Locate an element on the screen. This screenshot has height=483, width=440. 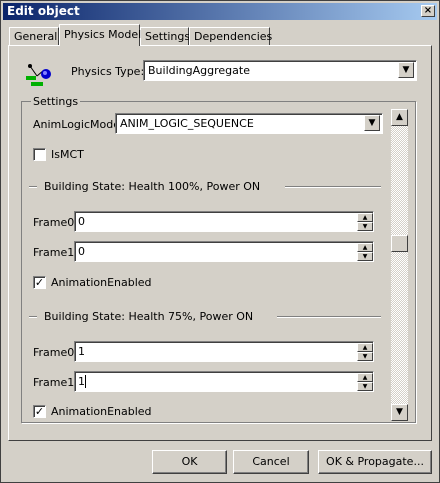
scroll-thumb is located at coordinates (399, 243).